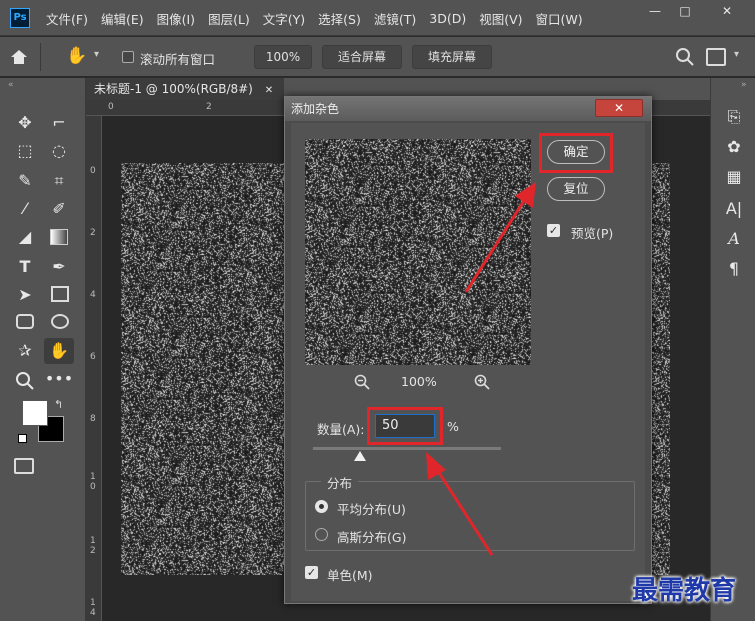  I want to click on watermark-text: 最需教育, so click(684, 591).